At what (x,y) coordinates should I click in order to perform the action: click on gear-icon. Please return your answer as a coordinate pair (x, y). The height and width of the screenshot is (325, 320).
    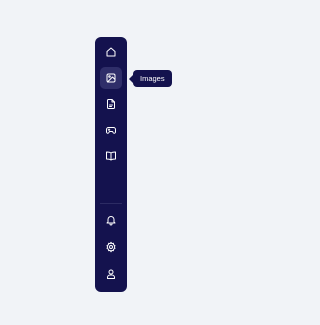
    Looking at the image, I should click on (111, 247).